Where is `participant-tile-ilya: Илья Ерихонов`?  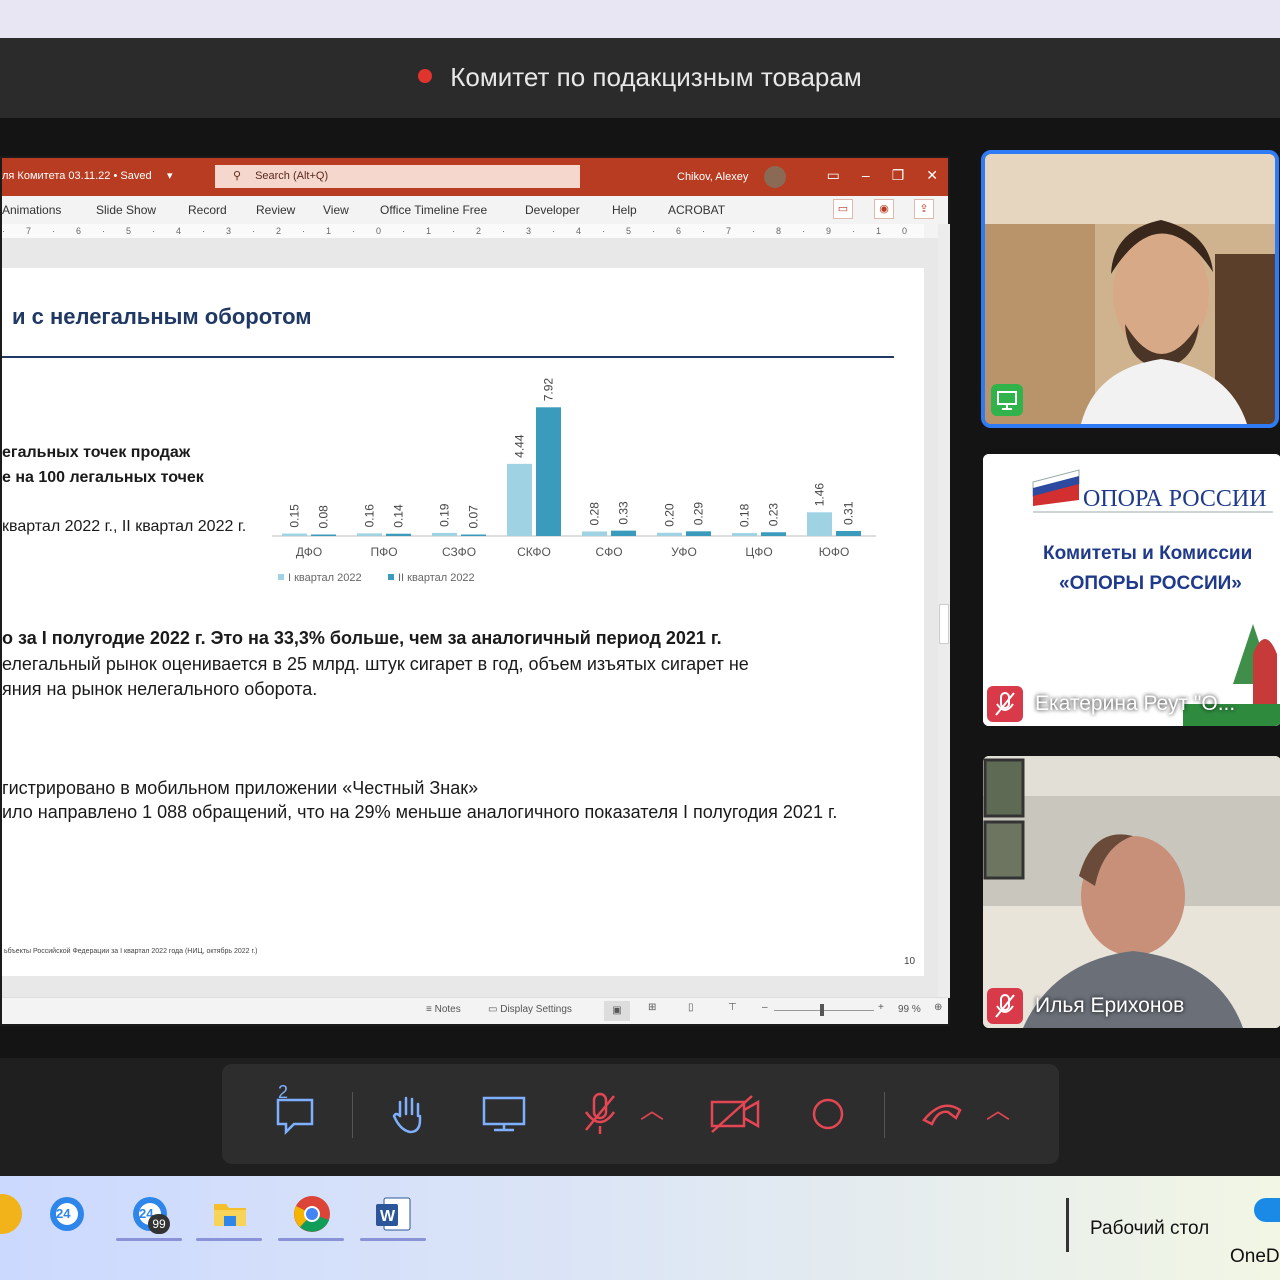
participant-tile-ilya: Илья Ерихонов is located at coordinates (1131, 892).